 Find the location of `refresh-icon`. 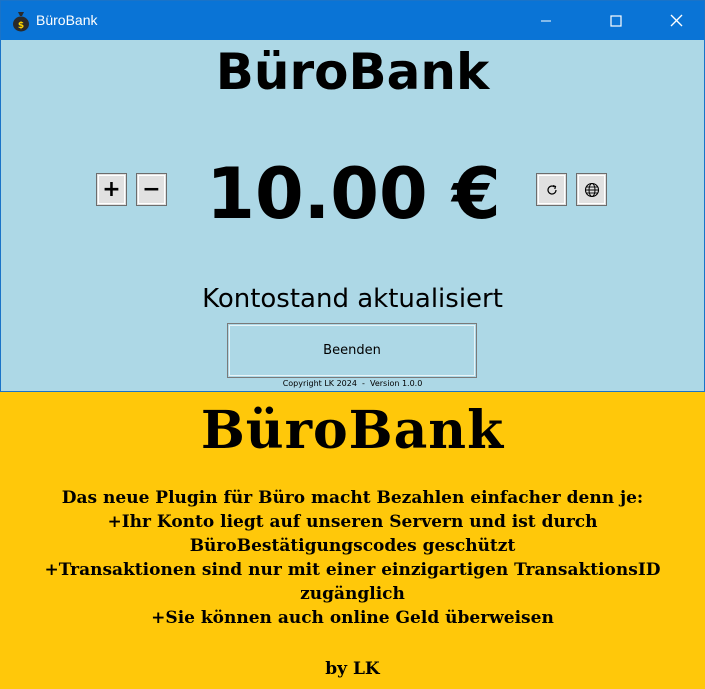

refresh-icon is located at coordinates (551, 189).